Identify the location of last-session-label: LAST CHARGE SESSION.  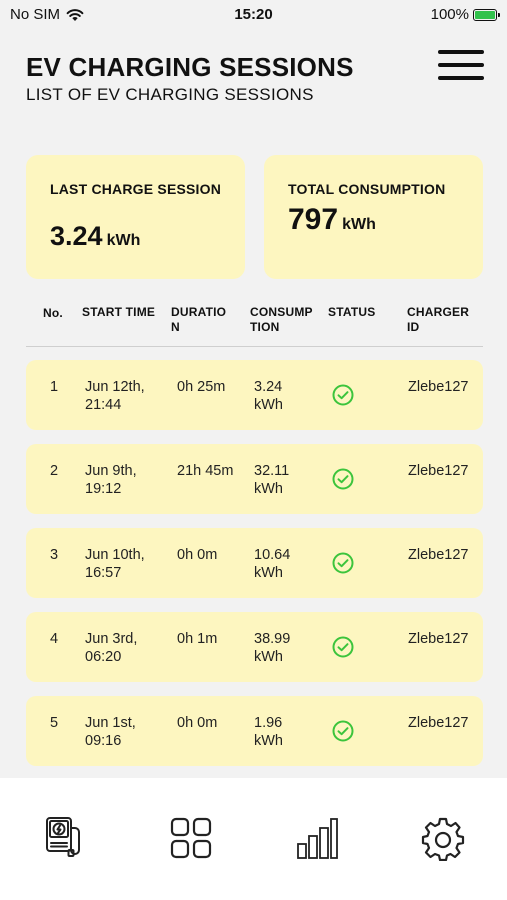
(136, 189).